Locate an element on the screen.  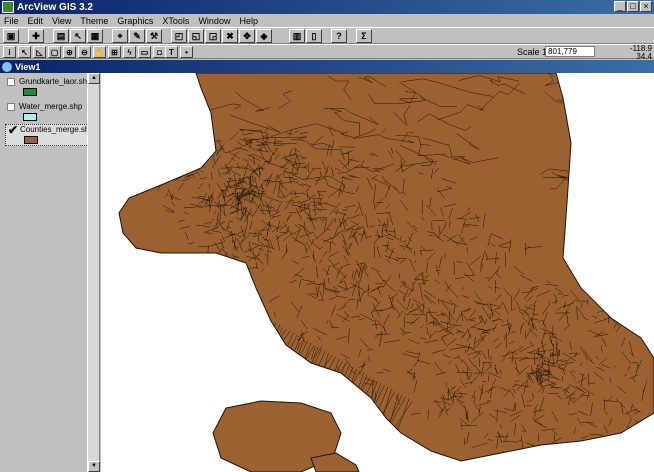
zoom-selected-icon: ◲ is located at coordinates (213, 35).